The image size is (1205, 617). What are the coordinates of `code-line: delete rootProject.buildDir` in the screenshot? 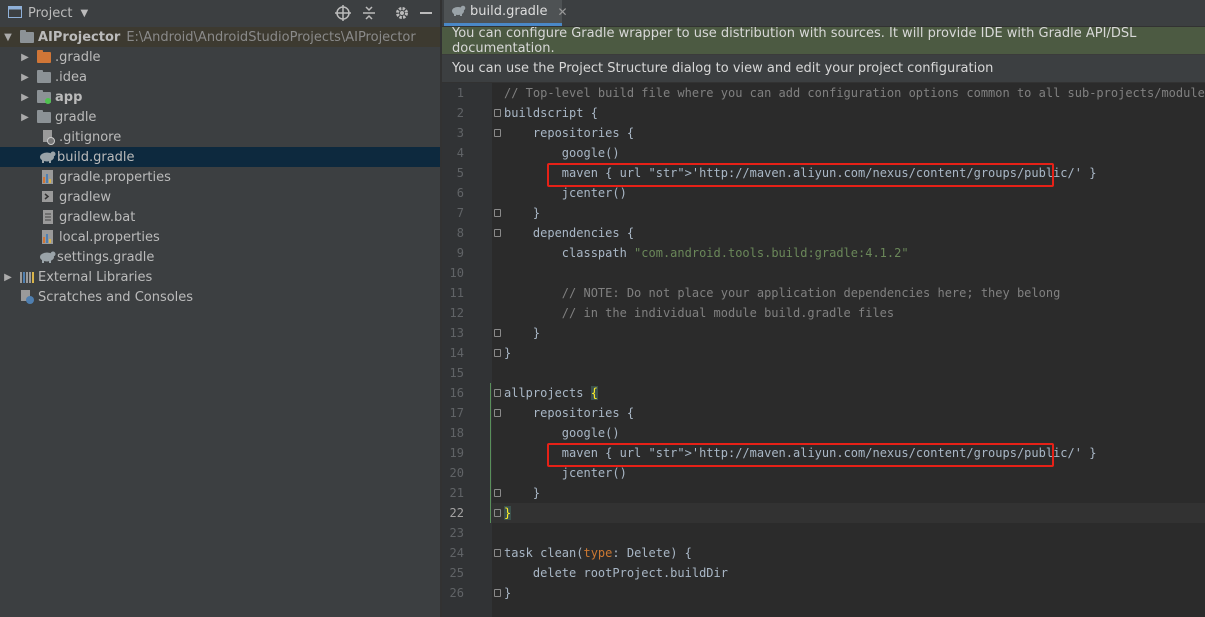 It's located at (616, 573).